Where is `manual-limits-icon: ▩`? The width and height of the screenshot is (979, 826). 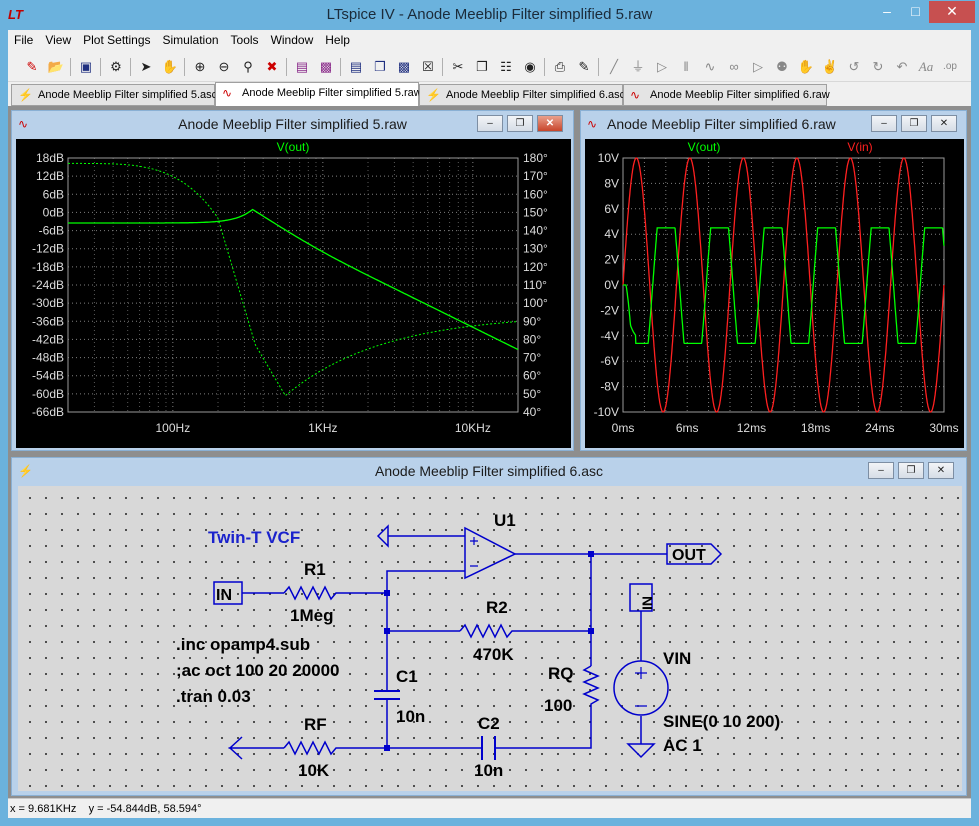 manual-limits-icon: ▩ is located at coordinates (326, 67).